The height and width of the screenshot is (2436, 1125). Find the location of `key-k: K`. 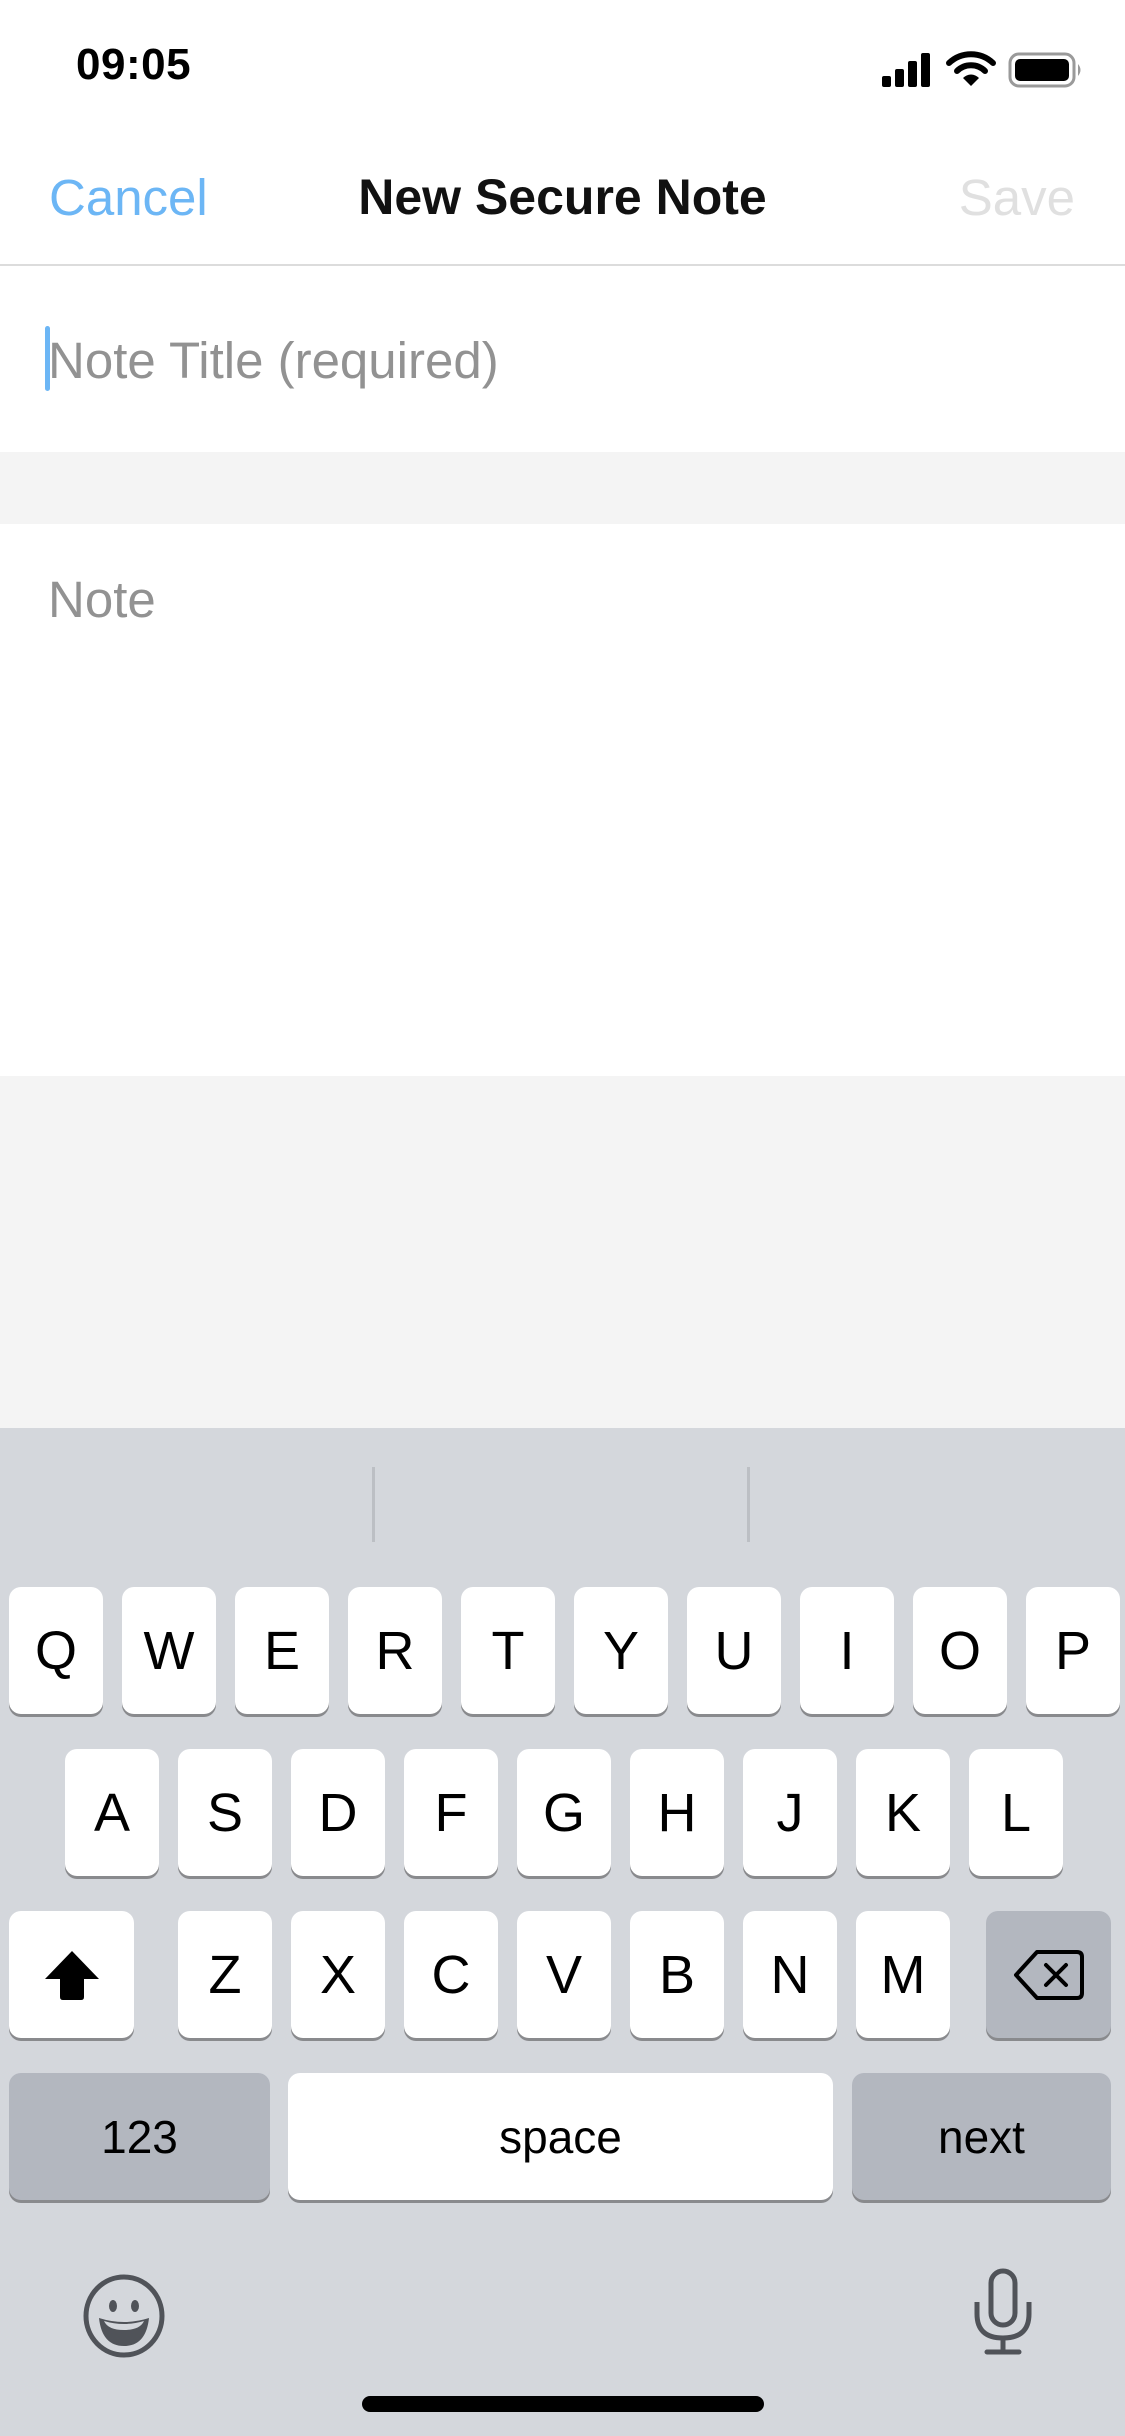

key-k: K is located at coordinates (903, 1812).